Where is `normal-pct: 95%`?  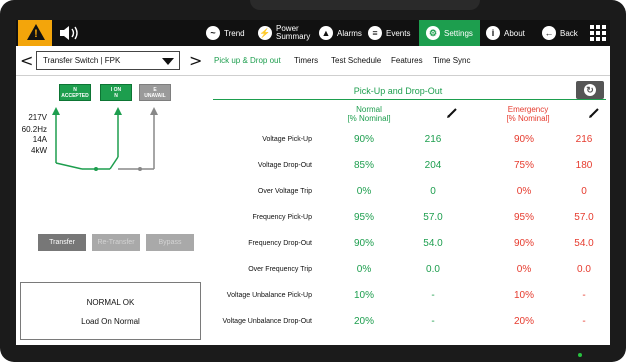
normal-pct: 95% is located at coordinates (364, 217).